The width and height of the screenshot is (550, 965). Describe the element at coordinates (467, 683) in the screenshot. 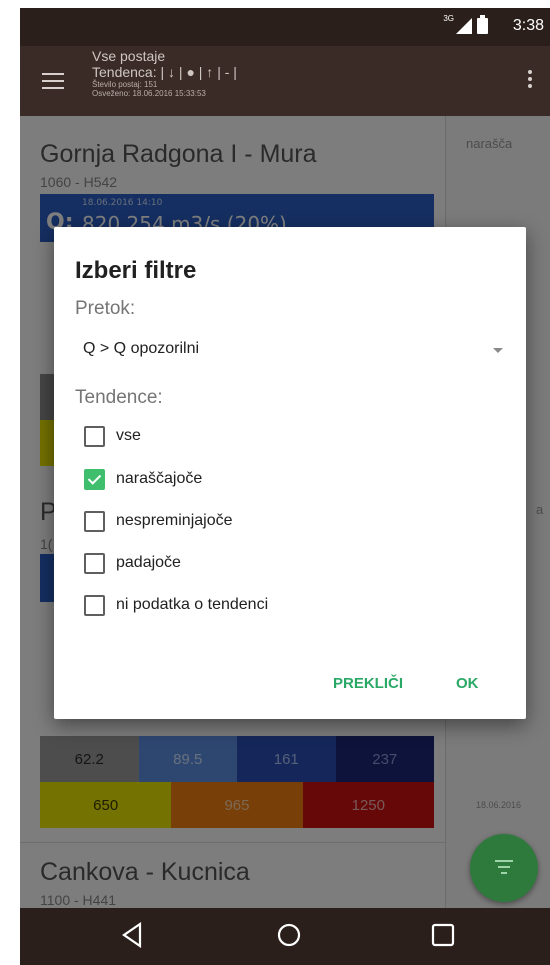

I see `ok-button: OK` at that location.